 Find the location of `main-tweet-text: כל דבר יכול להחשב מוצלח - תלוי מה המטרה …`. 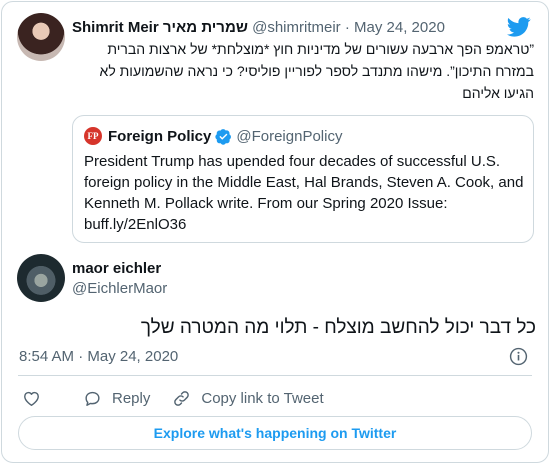

main-tweet-text: כל דבר יכול להחשב מוצלח - תלוי מה המטרה … is located at coordinates (338, 327).